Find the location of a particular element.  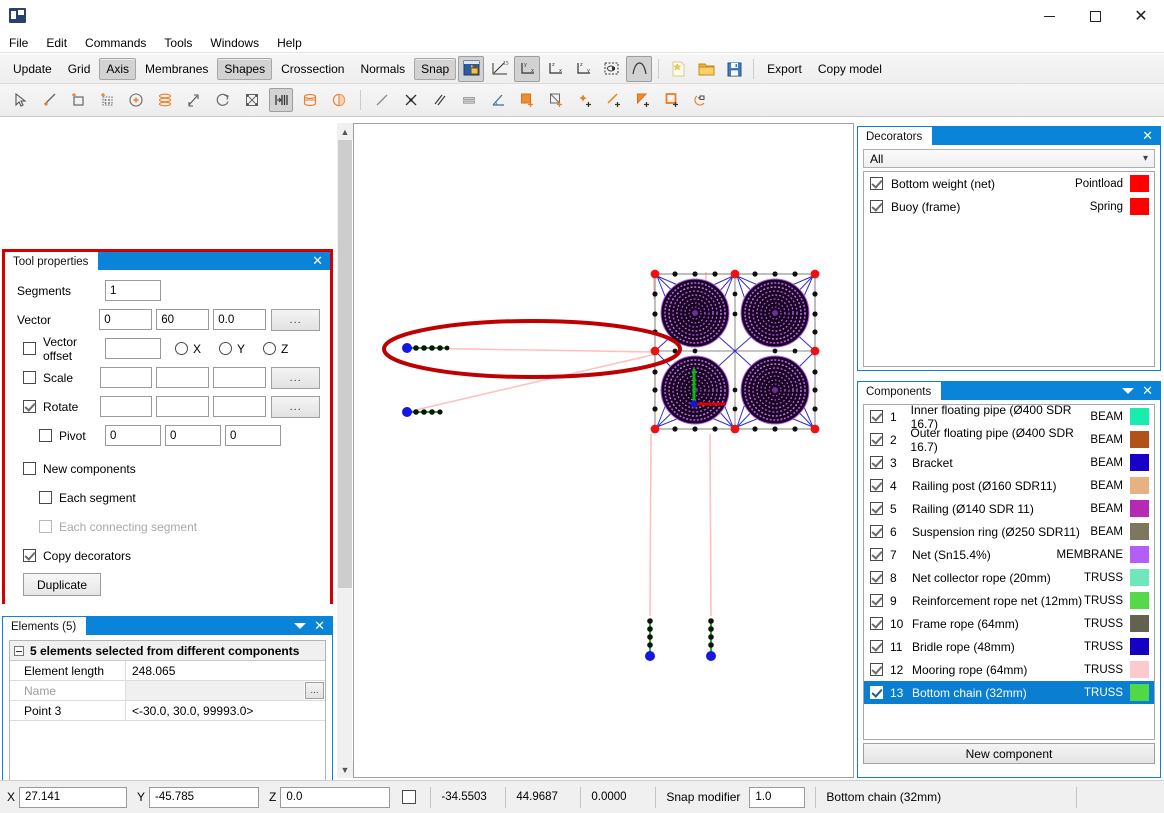

scale-z-input is located at coordinates (240, 377).